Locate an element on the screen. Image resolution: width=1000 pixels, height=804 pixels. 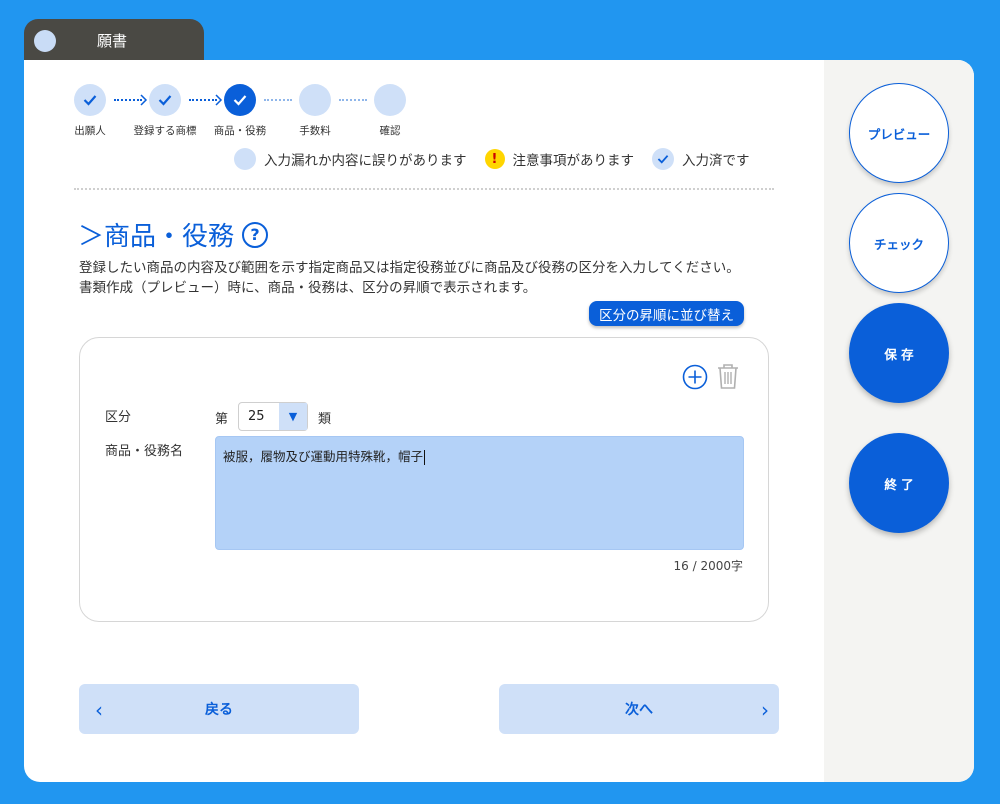
class-label: 区分 is located at coordinates (118, 417).